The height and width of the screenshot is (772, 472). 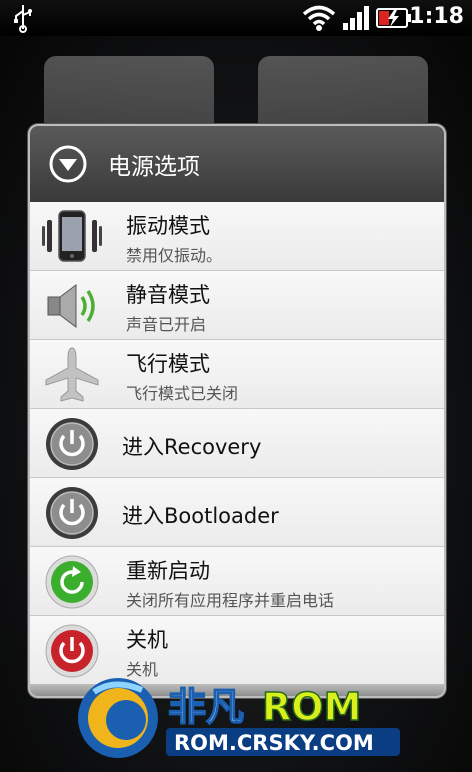 I want to click on usb-icon, so click(x=23, y=19).